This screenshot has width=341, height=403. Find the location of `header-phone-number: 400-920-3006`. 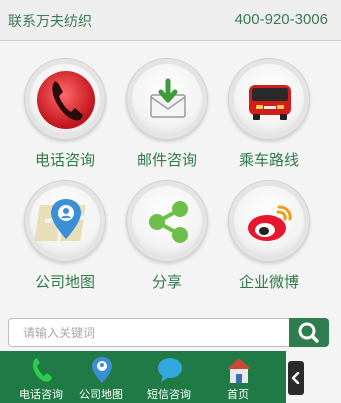

header-phone-number: 400-920-3006 is located at coordinates (281, 19).